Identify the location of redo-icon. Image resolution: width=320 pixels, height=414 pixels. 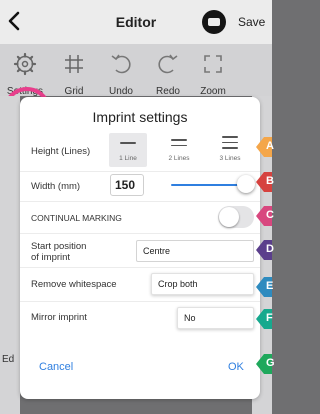
(168, 64).